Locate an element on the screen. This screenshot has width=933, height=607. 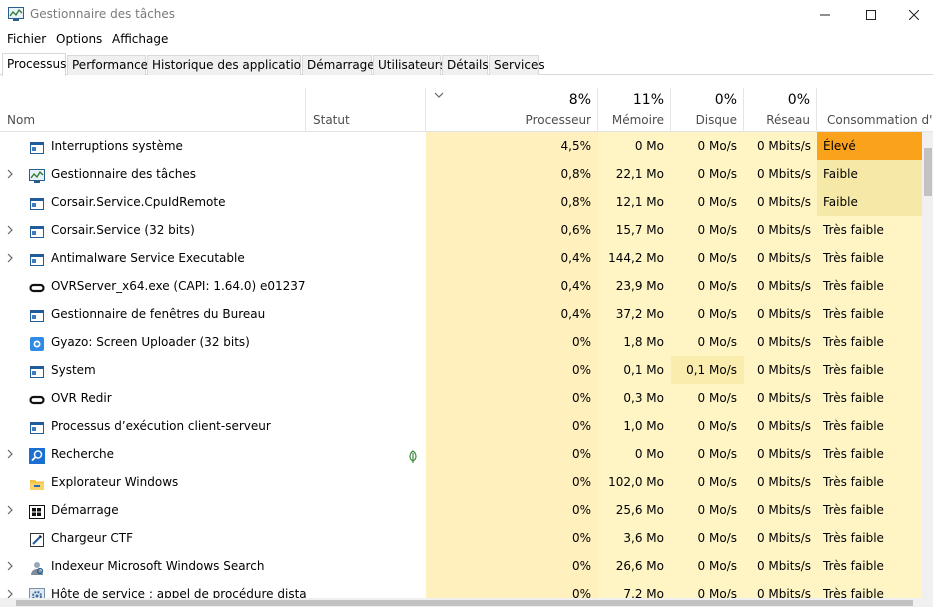
process-name: Corsair.Service.CpuIdRemote is located at coordinates (138, 202).